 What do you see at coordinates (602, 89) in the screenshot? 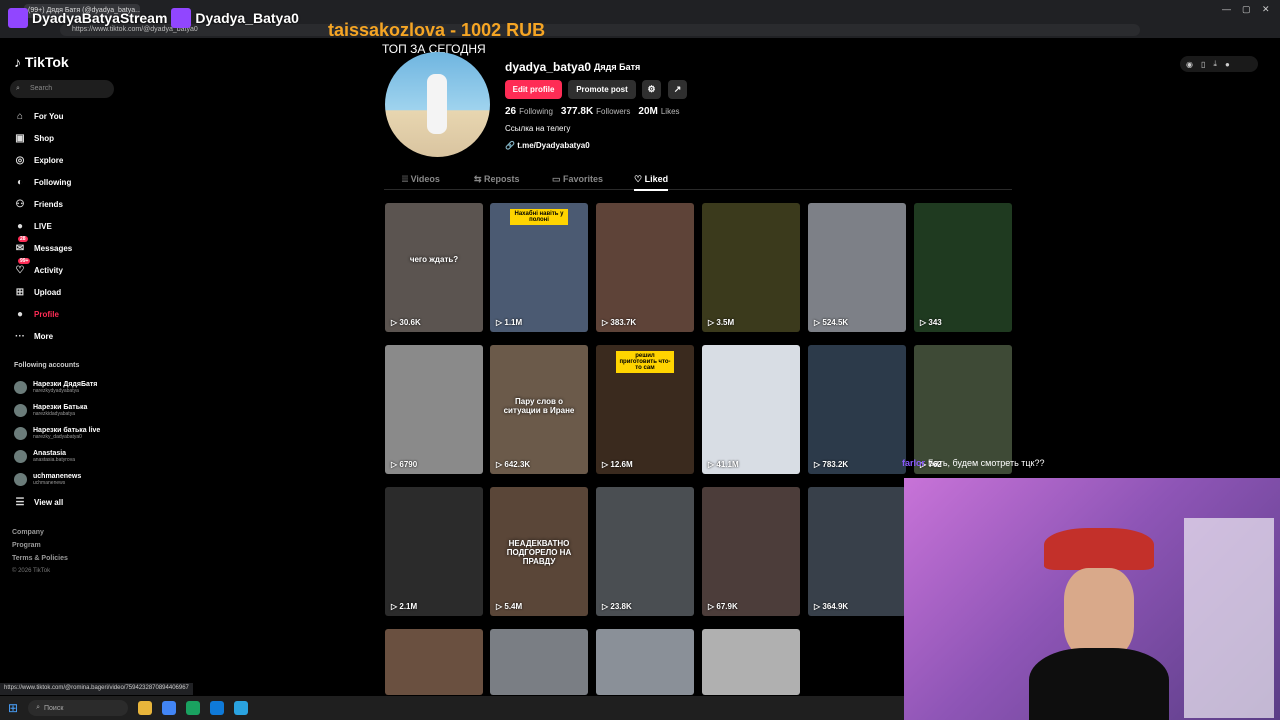
I see `promote-post-button: Promote post` at bounding box center [602, 89].